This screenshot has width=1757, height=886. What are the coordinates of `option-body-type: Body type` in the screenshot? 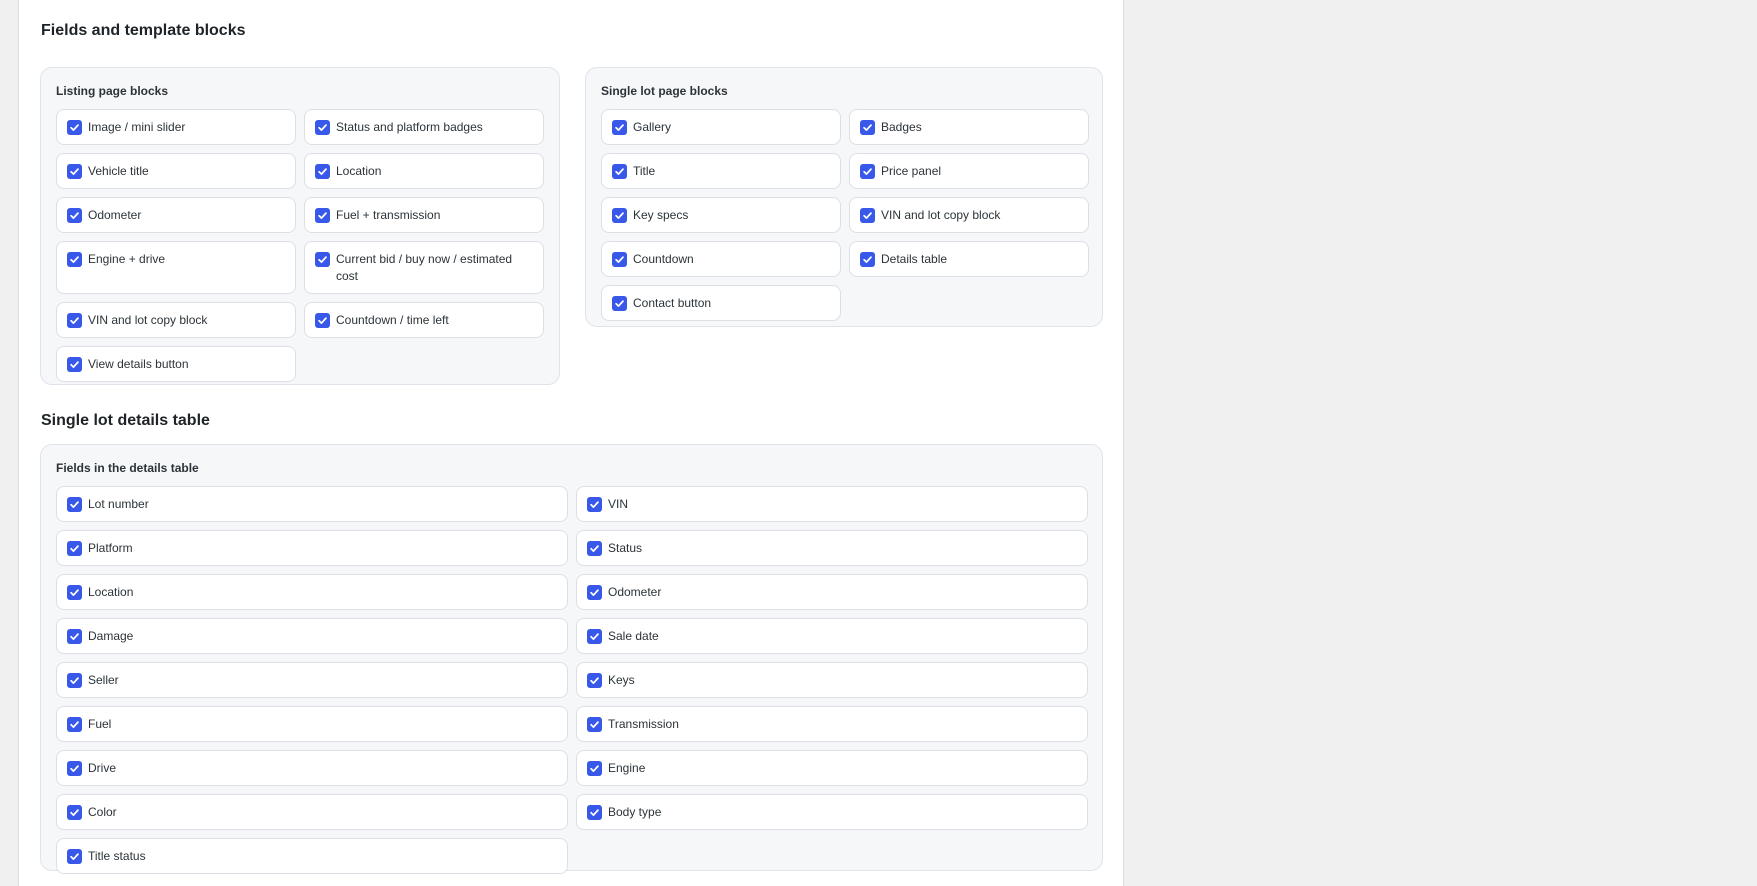 It's located at (832, 812).